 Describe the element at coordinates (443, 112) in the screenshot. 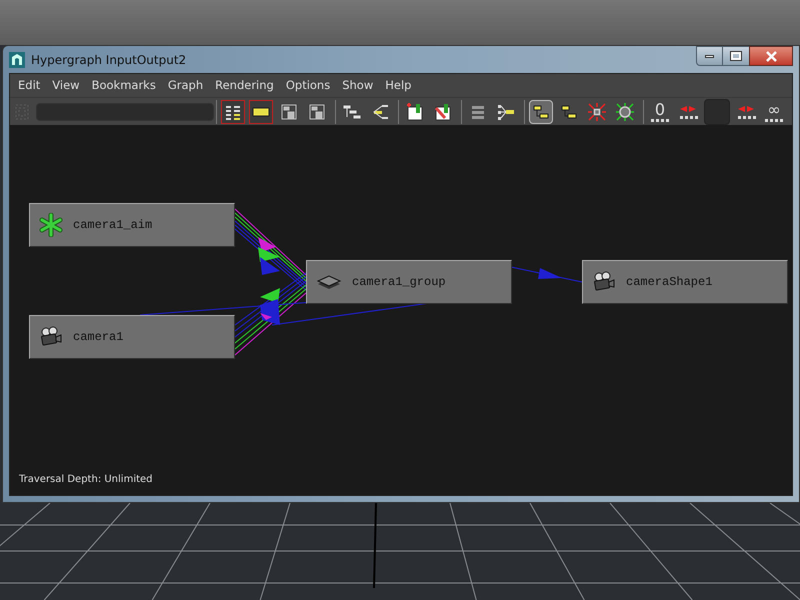

I see `bookmark-edit-icon` at that location.